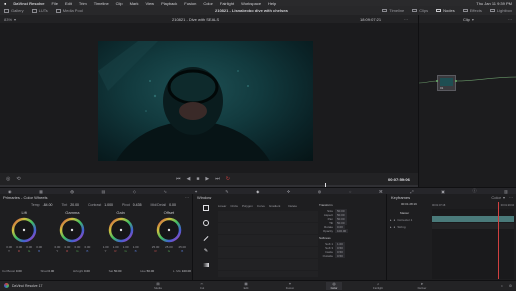 The width and height of the screenshot is (516, 291). Describe the element at coordinates (320, 191) in the screenshot. I see `magic-mask-icon: ◍` at that location.